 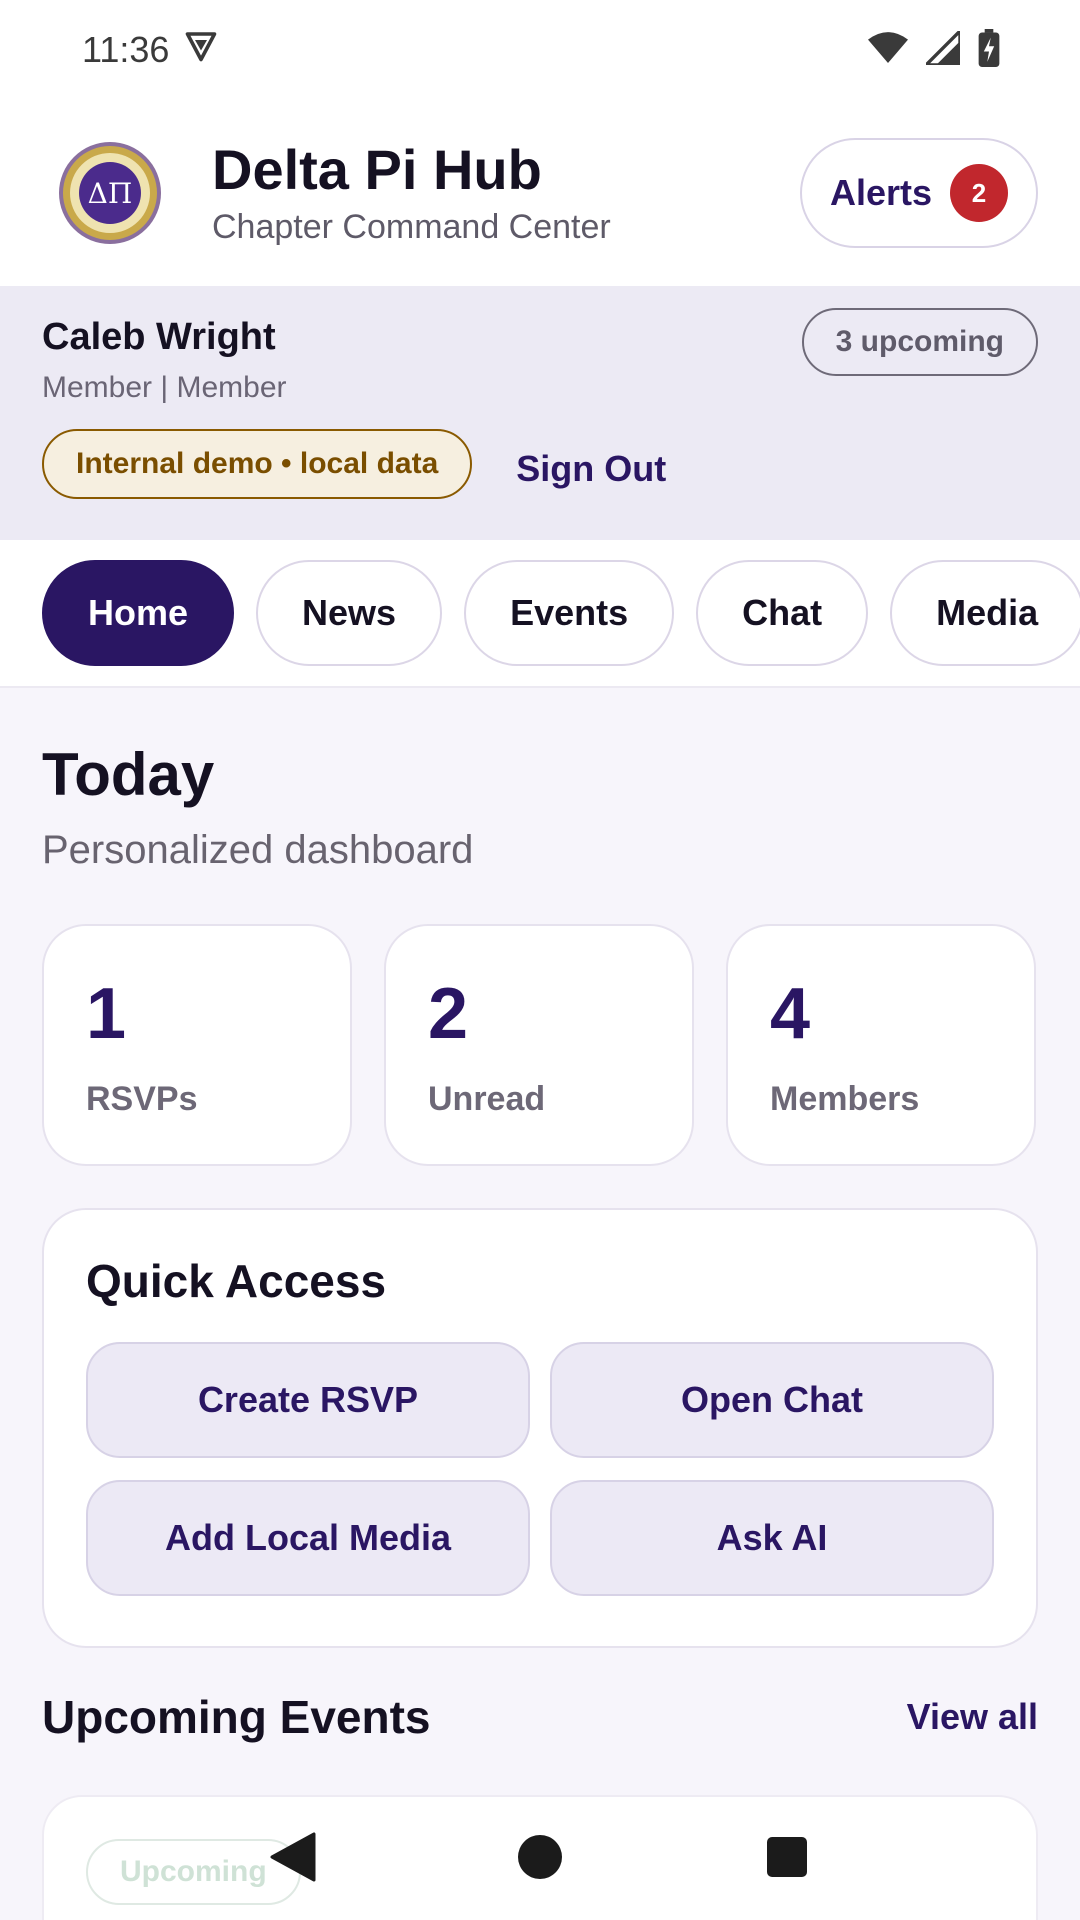 I want to click on stat-card-members: 4 Members, so click(x=881, y=1045).